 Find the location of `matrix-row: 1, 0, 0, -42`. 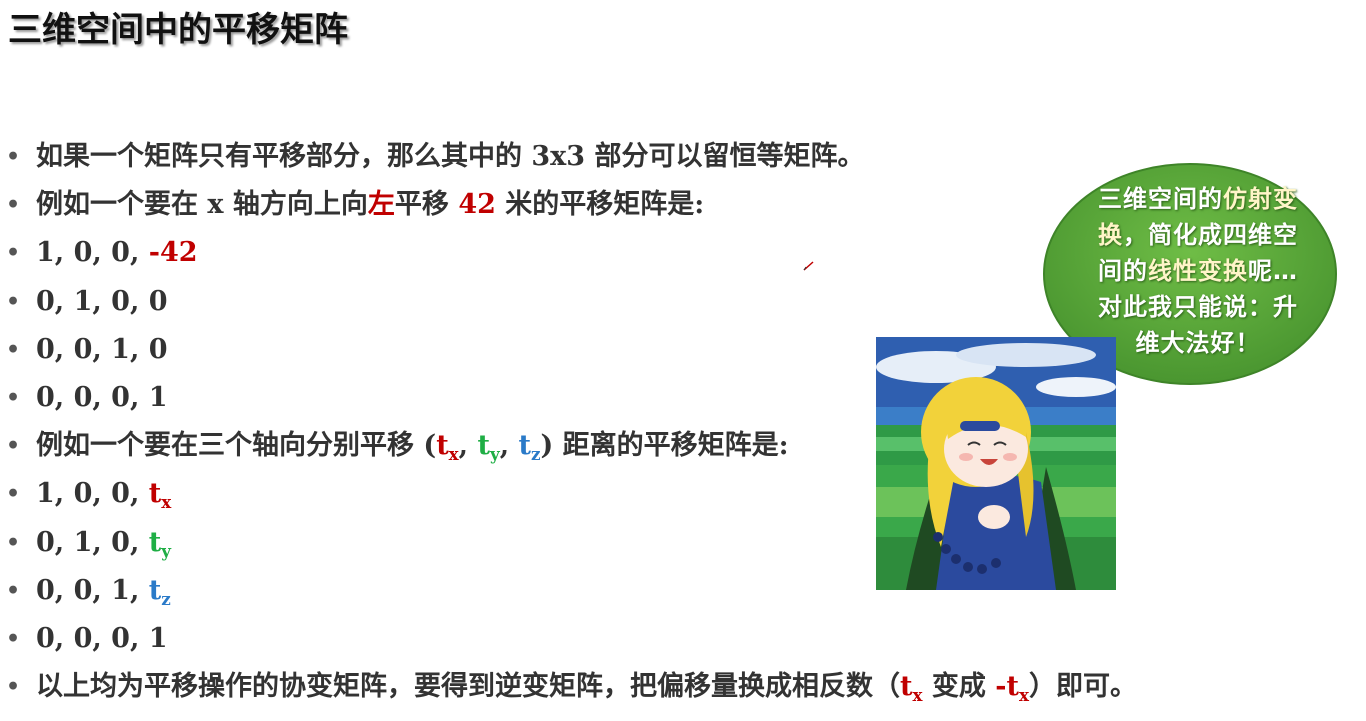

matrix-row: 1, 0, 0, -42 is located at coordinates (571, 253).